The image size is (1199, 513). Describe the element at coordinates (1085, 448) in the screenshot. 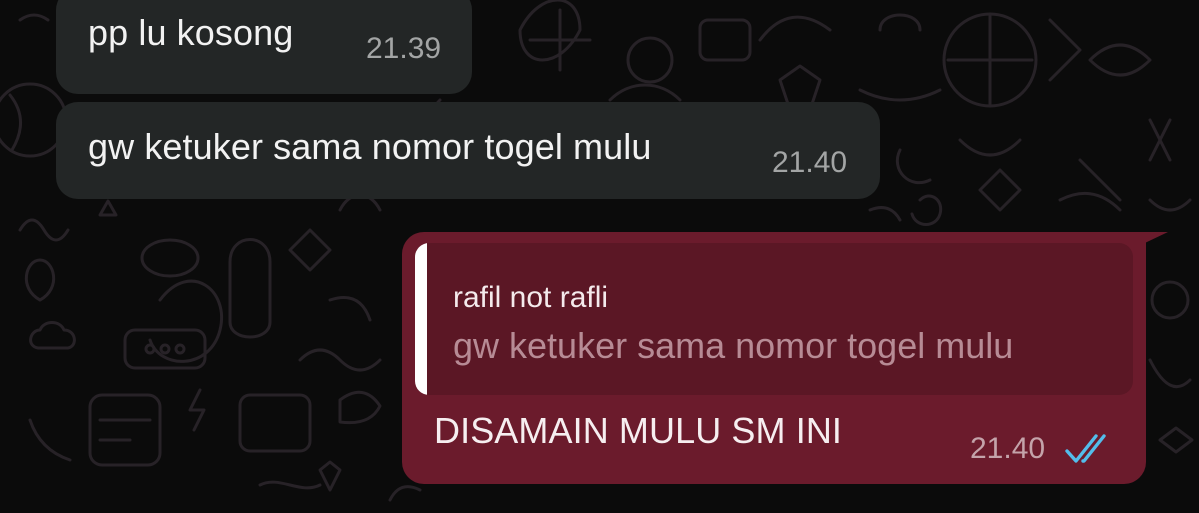

I see `double-check-read-icon` at that location.